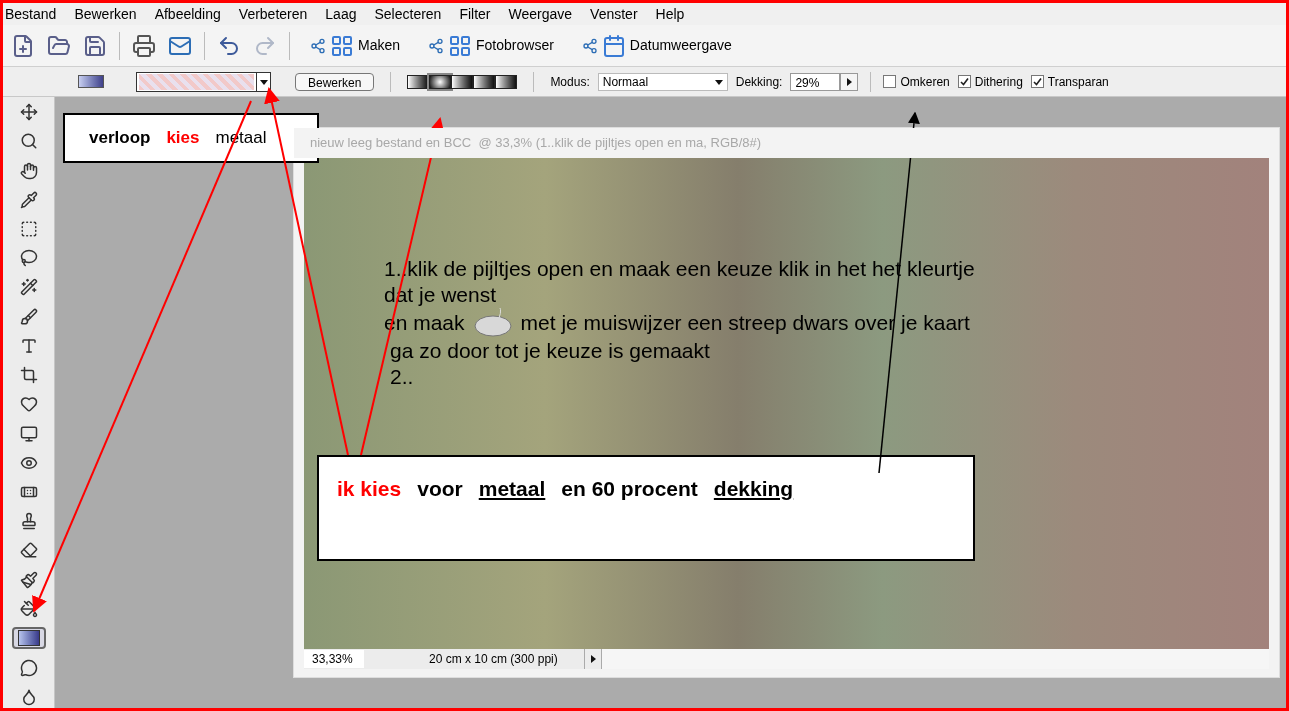 This screenshot has height=711, width=1289. Describe the element at coordinates (614, 14) in the screenshot. I see `menu-item: Venster` at that location.